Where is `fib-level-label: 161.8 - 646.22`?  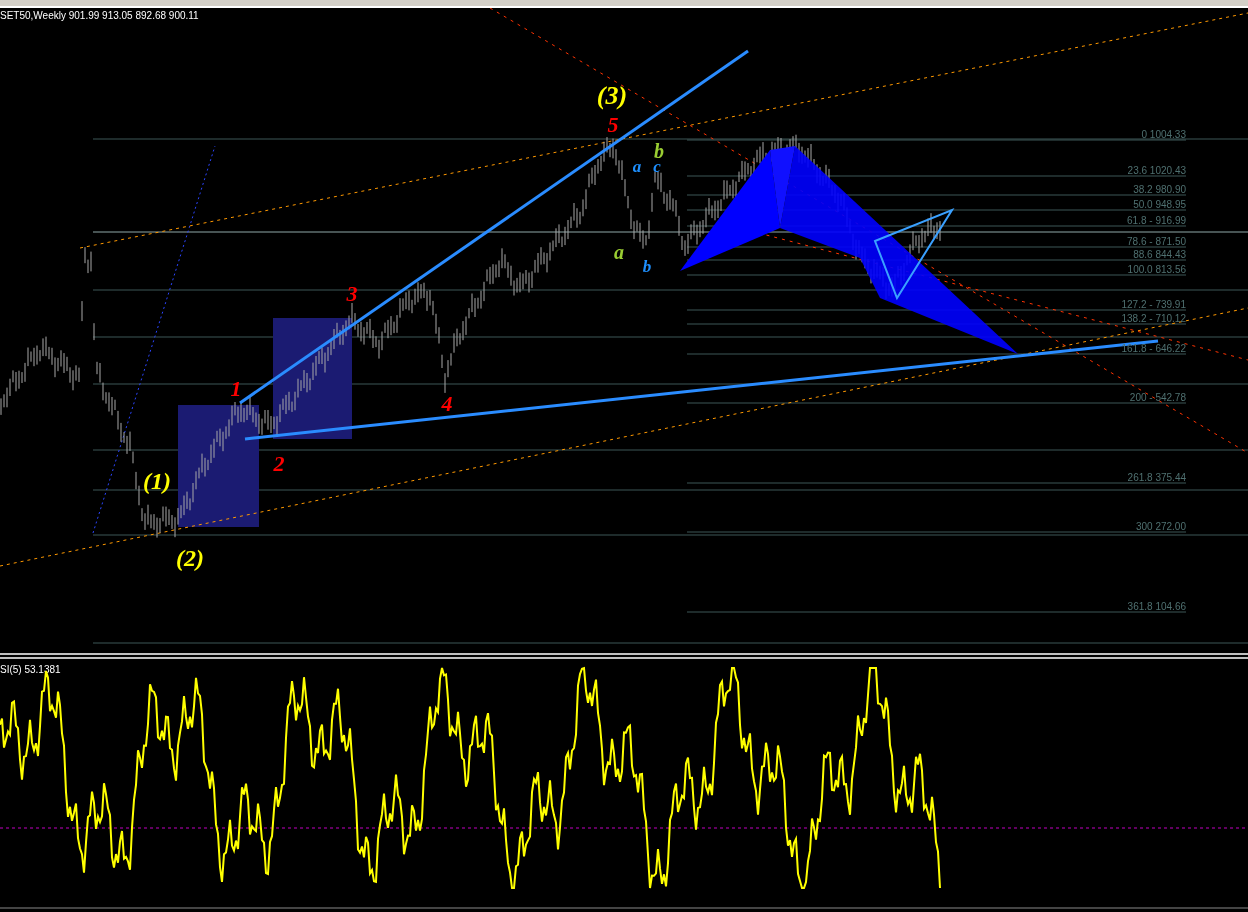
fib-level-label: 161.8 - 646.22 is located at coordinates (1153, 348).